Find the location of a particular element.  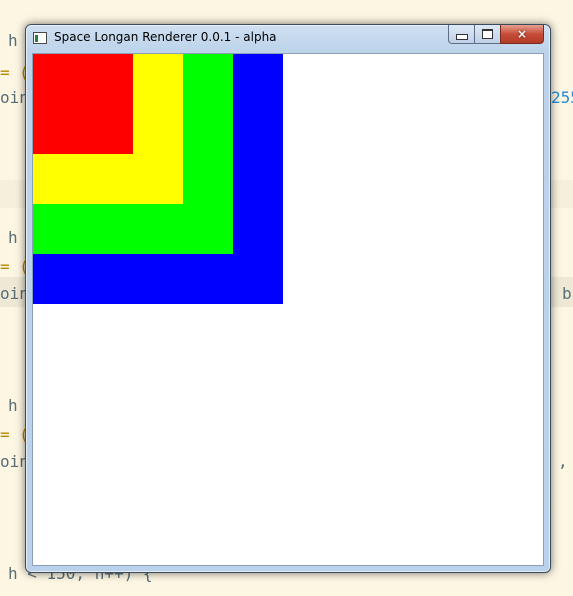

maximize-button is located at coordinates (487, 34).